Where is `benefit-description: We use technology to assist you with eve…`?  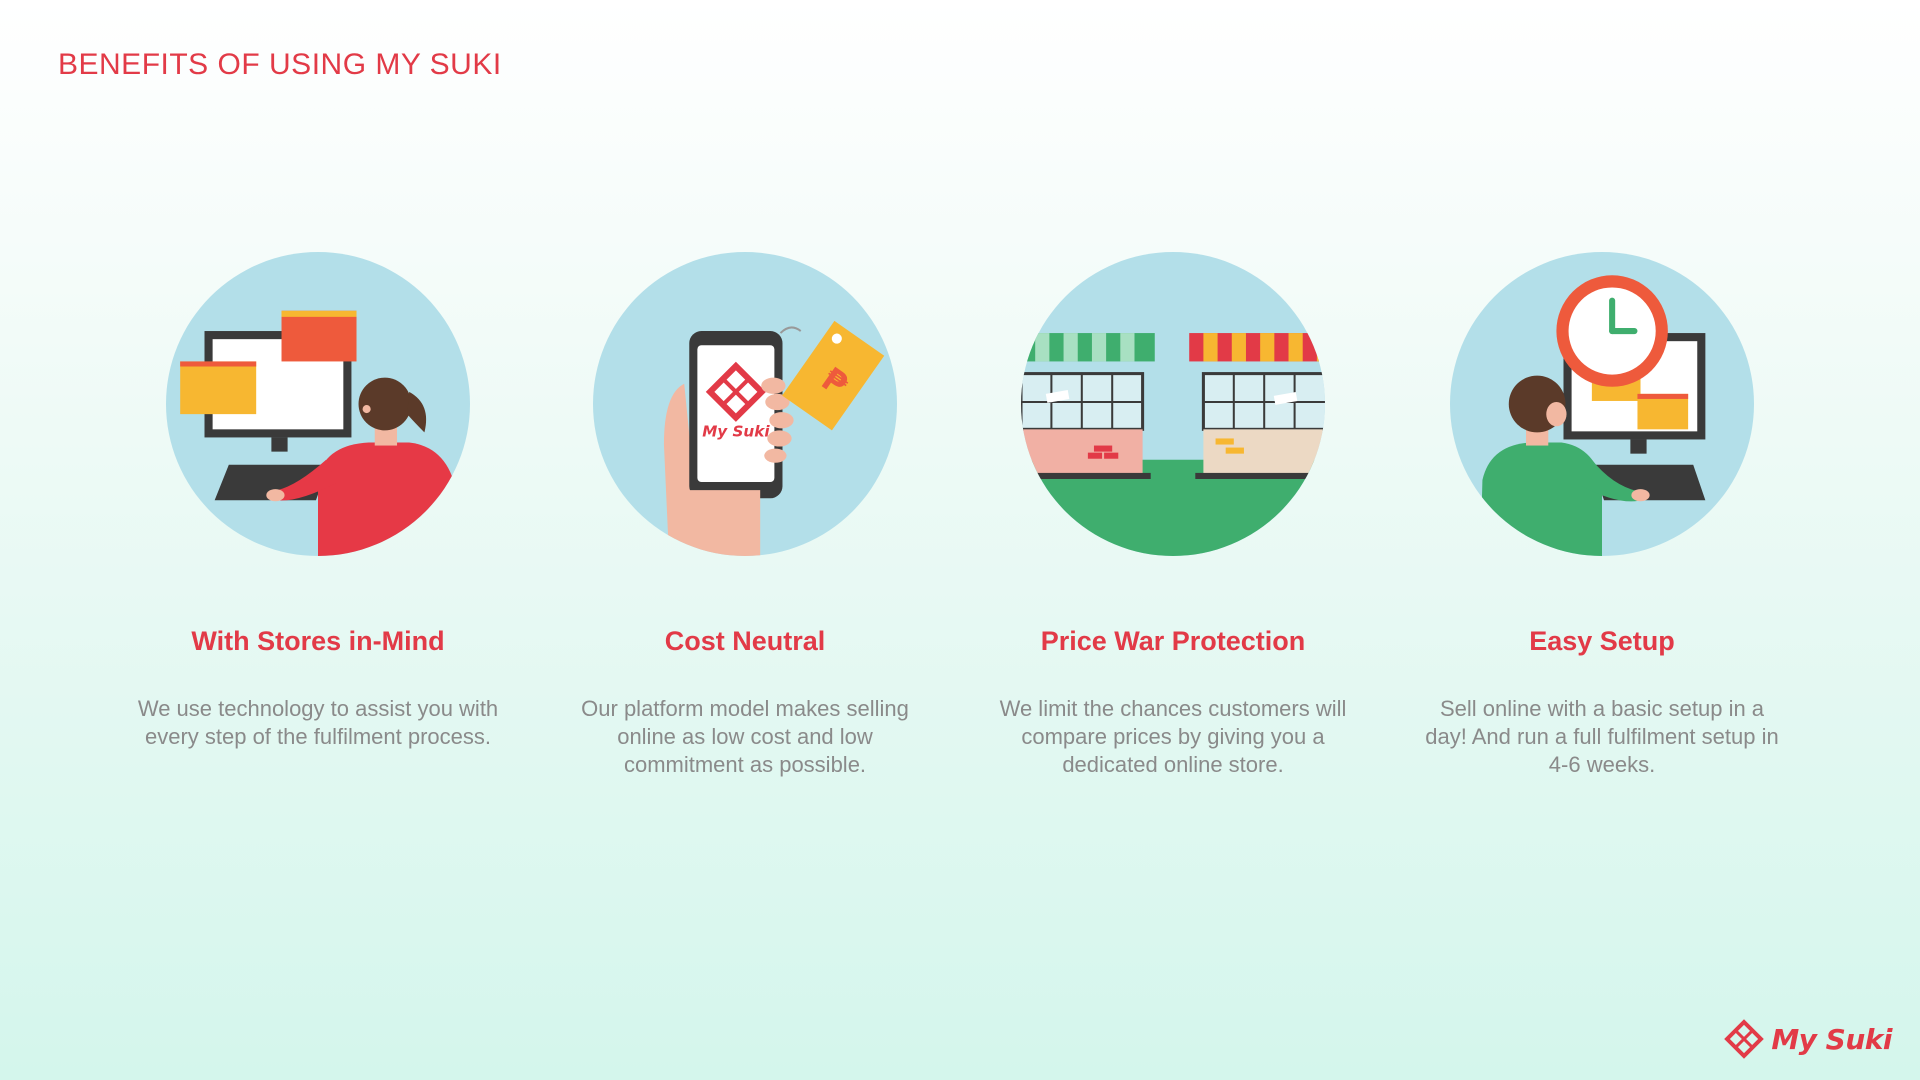 benefit-description: We use technology to assist you with eve… is located at coordinates (318, 722).